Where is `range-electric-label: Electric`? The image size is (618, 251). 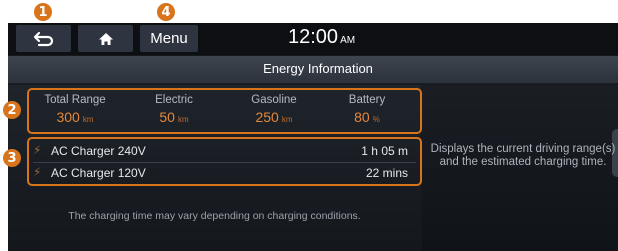 range-electric-label: Electric is located at coordinates (174, 100).